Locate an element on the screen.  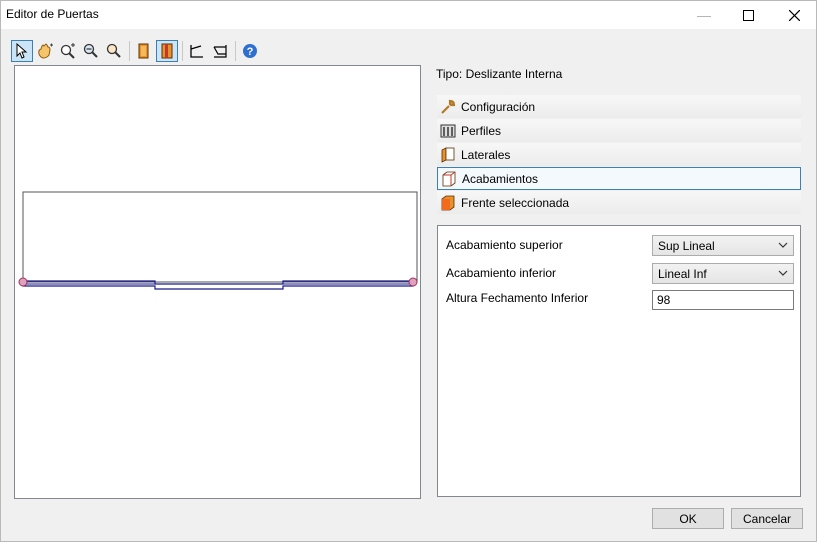
maximize-icon is located at coordinates (748, 15).